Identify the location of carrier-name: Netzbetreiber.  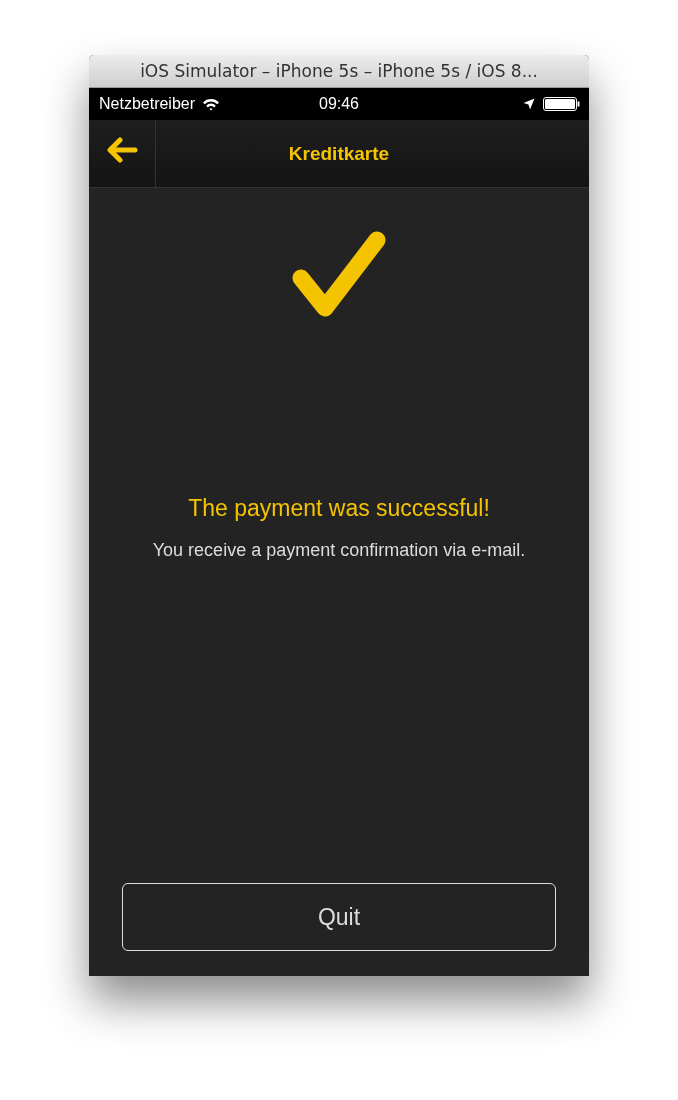
(147, 104).